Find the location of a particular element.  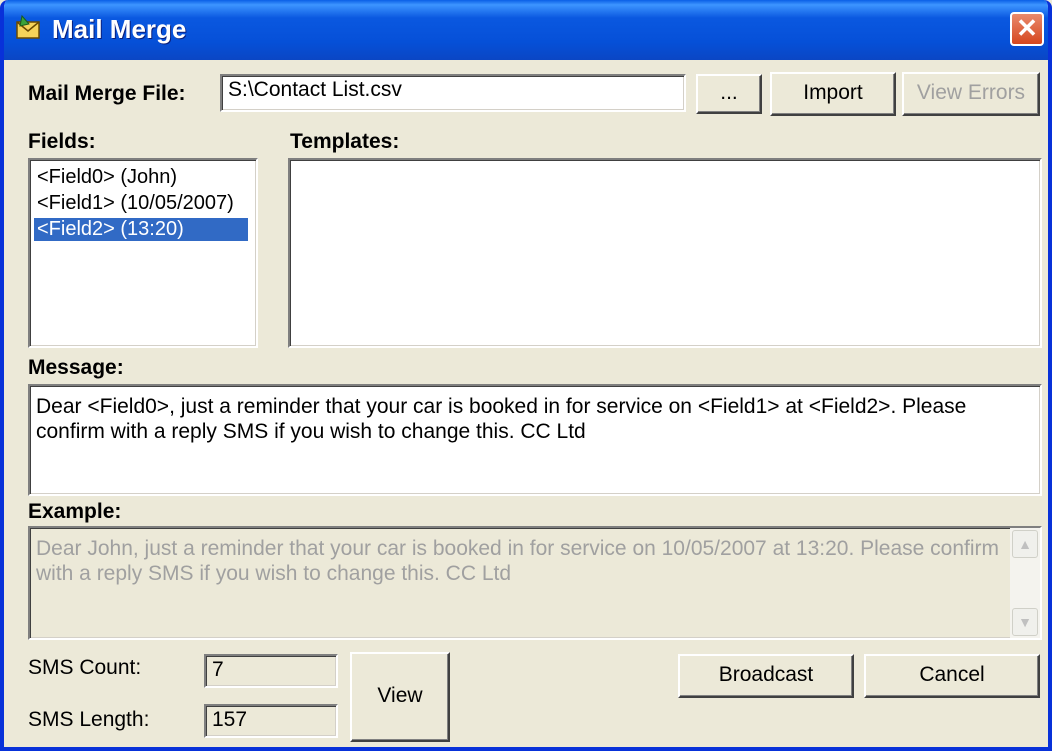

mail-merge-file-label: Mail Merge File: is located at coordinates (107, 93).